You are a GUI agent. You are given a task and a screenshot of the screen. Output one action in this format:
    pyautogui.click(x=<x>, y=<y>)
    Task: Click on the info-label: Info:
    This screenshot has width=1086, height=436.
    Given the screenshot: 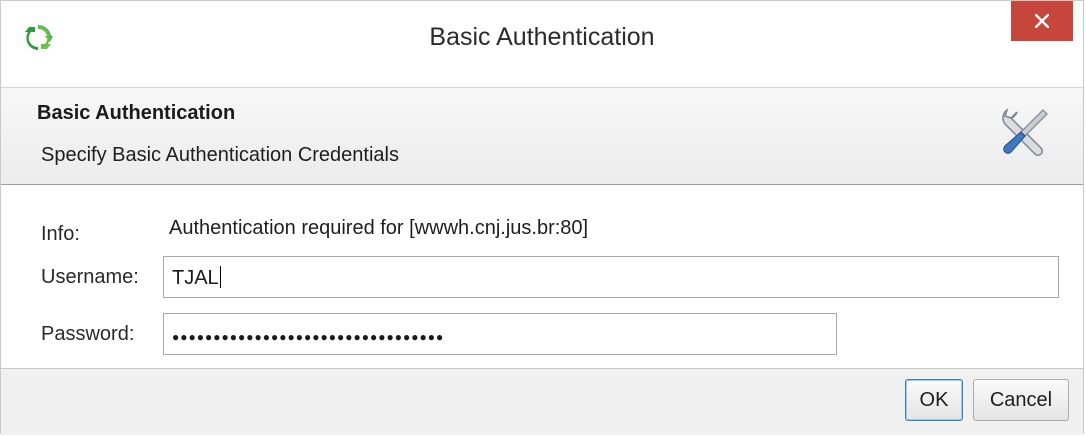 What is the action you would take?
    pyautogui.click(x=60, y=234)
    